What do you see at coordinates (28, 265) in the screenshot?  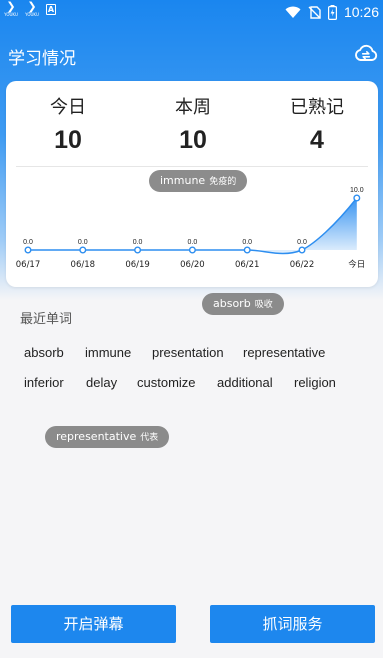 I see `chart-tick-label: 06/17` at bounding box center [28, 265].